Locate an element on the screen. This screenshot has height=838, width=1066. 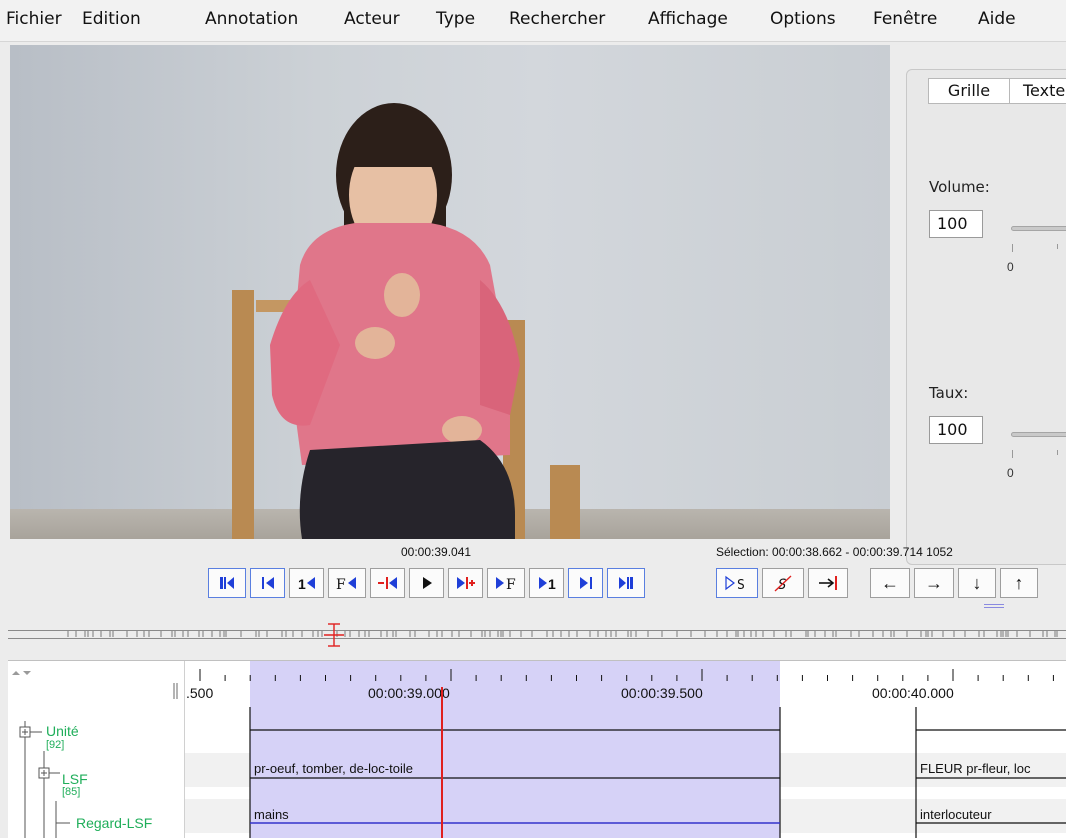
next-boundary-plus-button is located at coordinates (465, 583).